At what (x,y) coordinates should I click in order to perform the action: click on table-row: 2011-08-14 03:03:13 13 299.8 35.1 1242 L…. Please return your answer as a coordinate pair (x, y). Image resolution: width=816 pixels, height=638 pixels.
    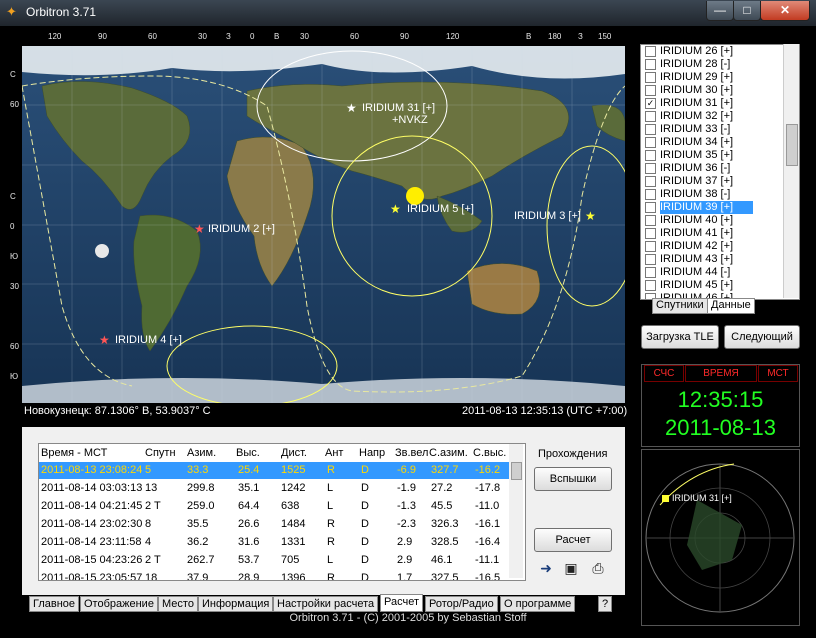
    Looking at the image, I should click on (275, 488).